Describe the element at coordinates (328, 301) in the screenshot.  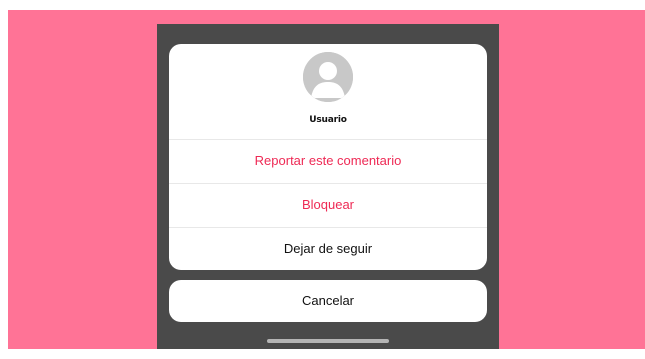
I see `cancel-button: Cancelar` at that location.